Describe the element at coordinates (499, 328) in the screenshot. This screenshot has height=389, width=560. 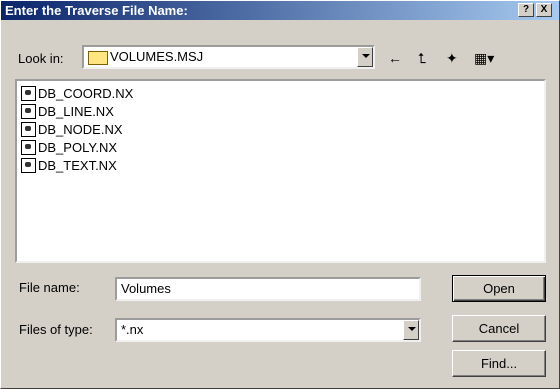
I see `cancel-button: Cancel` at that location.